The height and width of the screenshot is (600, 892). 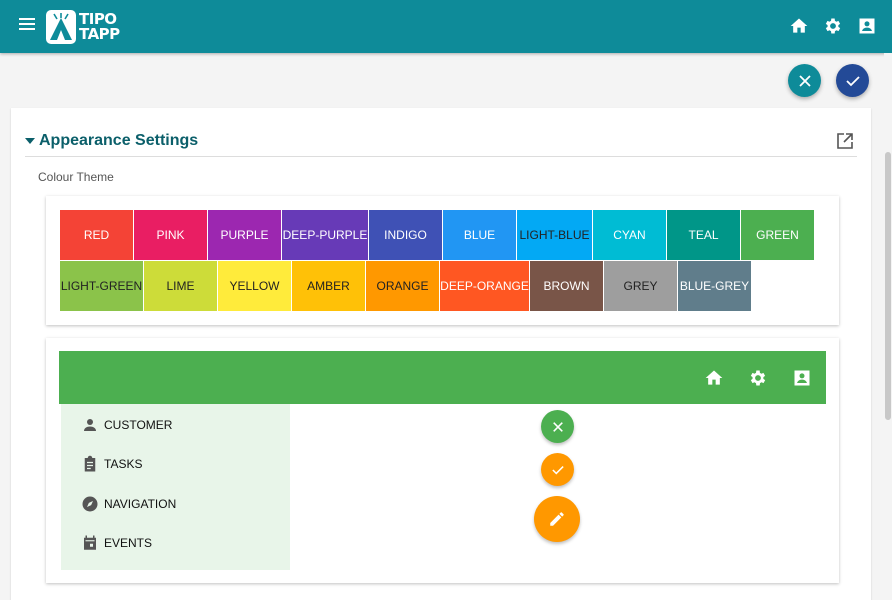 I want to click on swatch-light-blue: LIGHT-BLUE, so click(x=554, y=235).